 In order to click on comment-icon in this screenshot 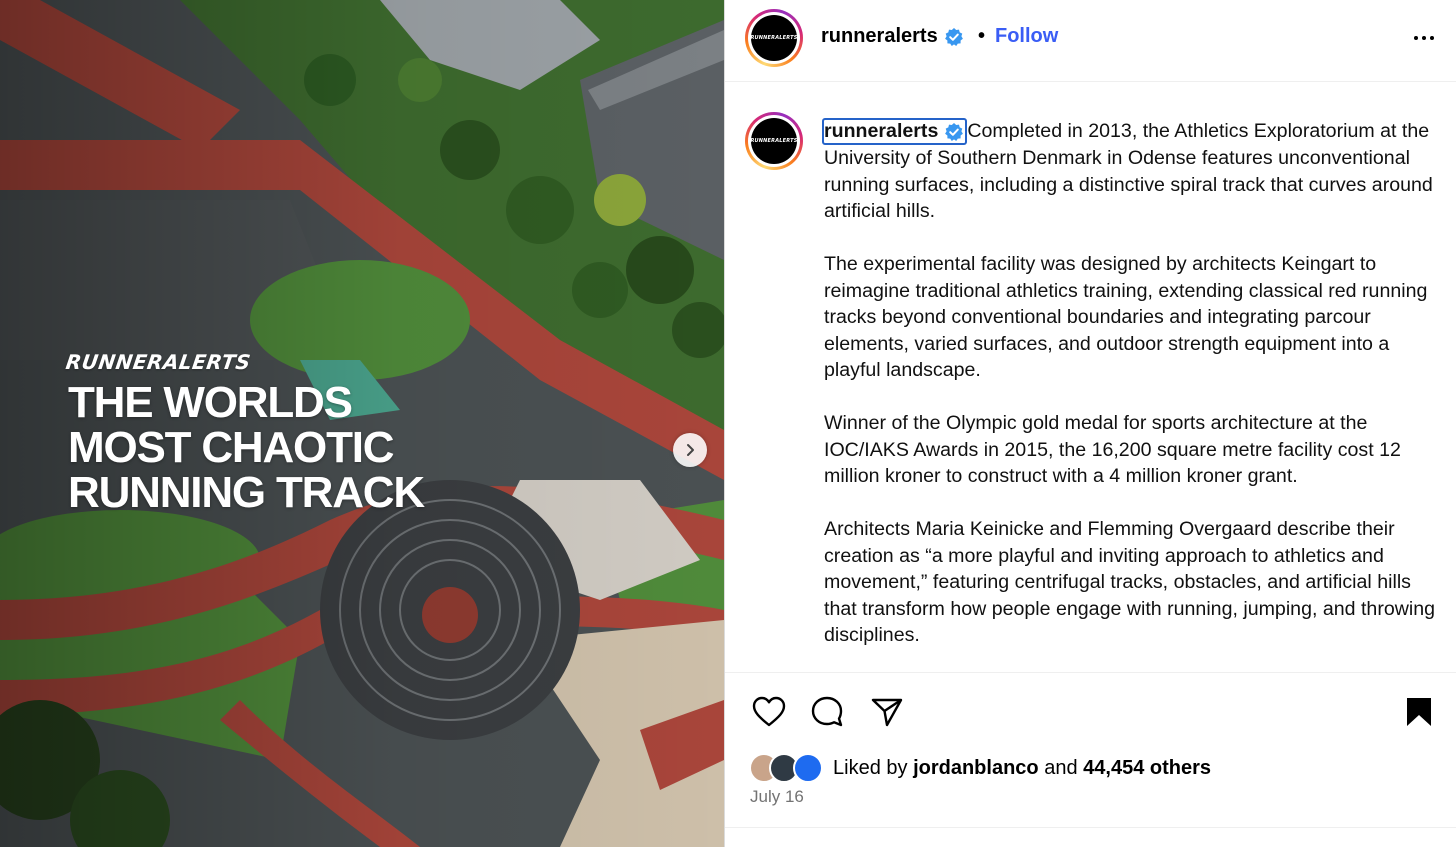, I will do `click(827, 711)`.